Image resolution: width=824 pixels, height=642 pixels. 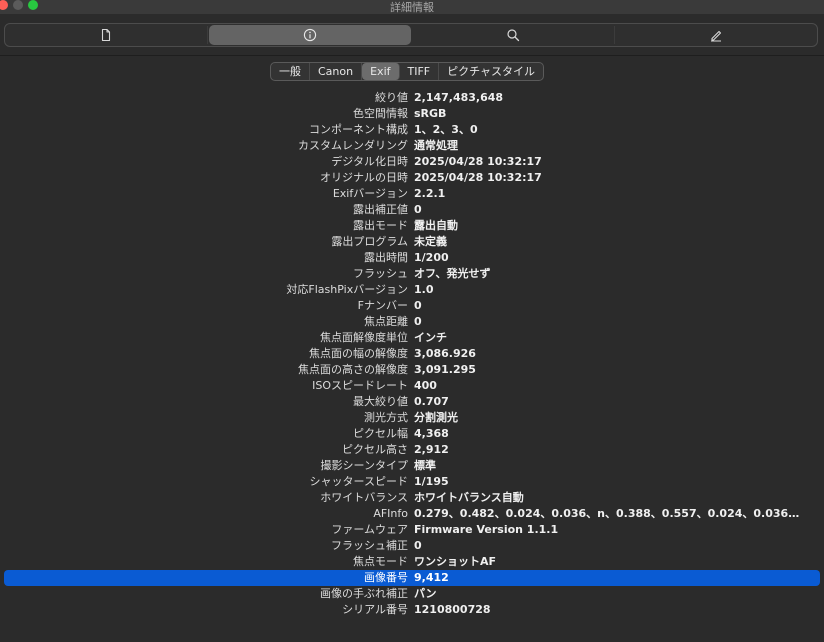 I want to click on exif-row: 絞り値 2,147,483,648, so click(x=412, y=98).